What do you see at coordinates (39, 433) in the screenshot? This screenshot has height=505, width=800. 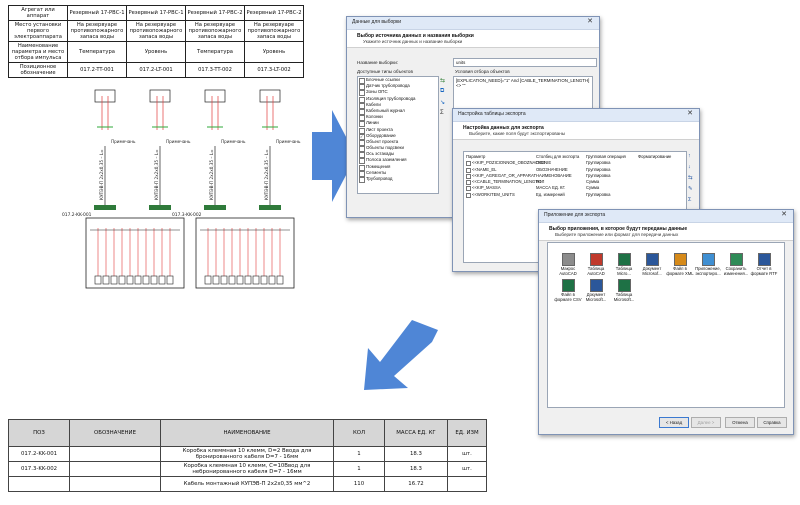 I see `spec-header-cell: ПОЗ` at bounding box center [39, 433].